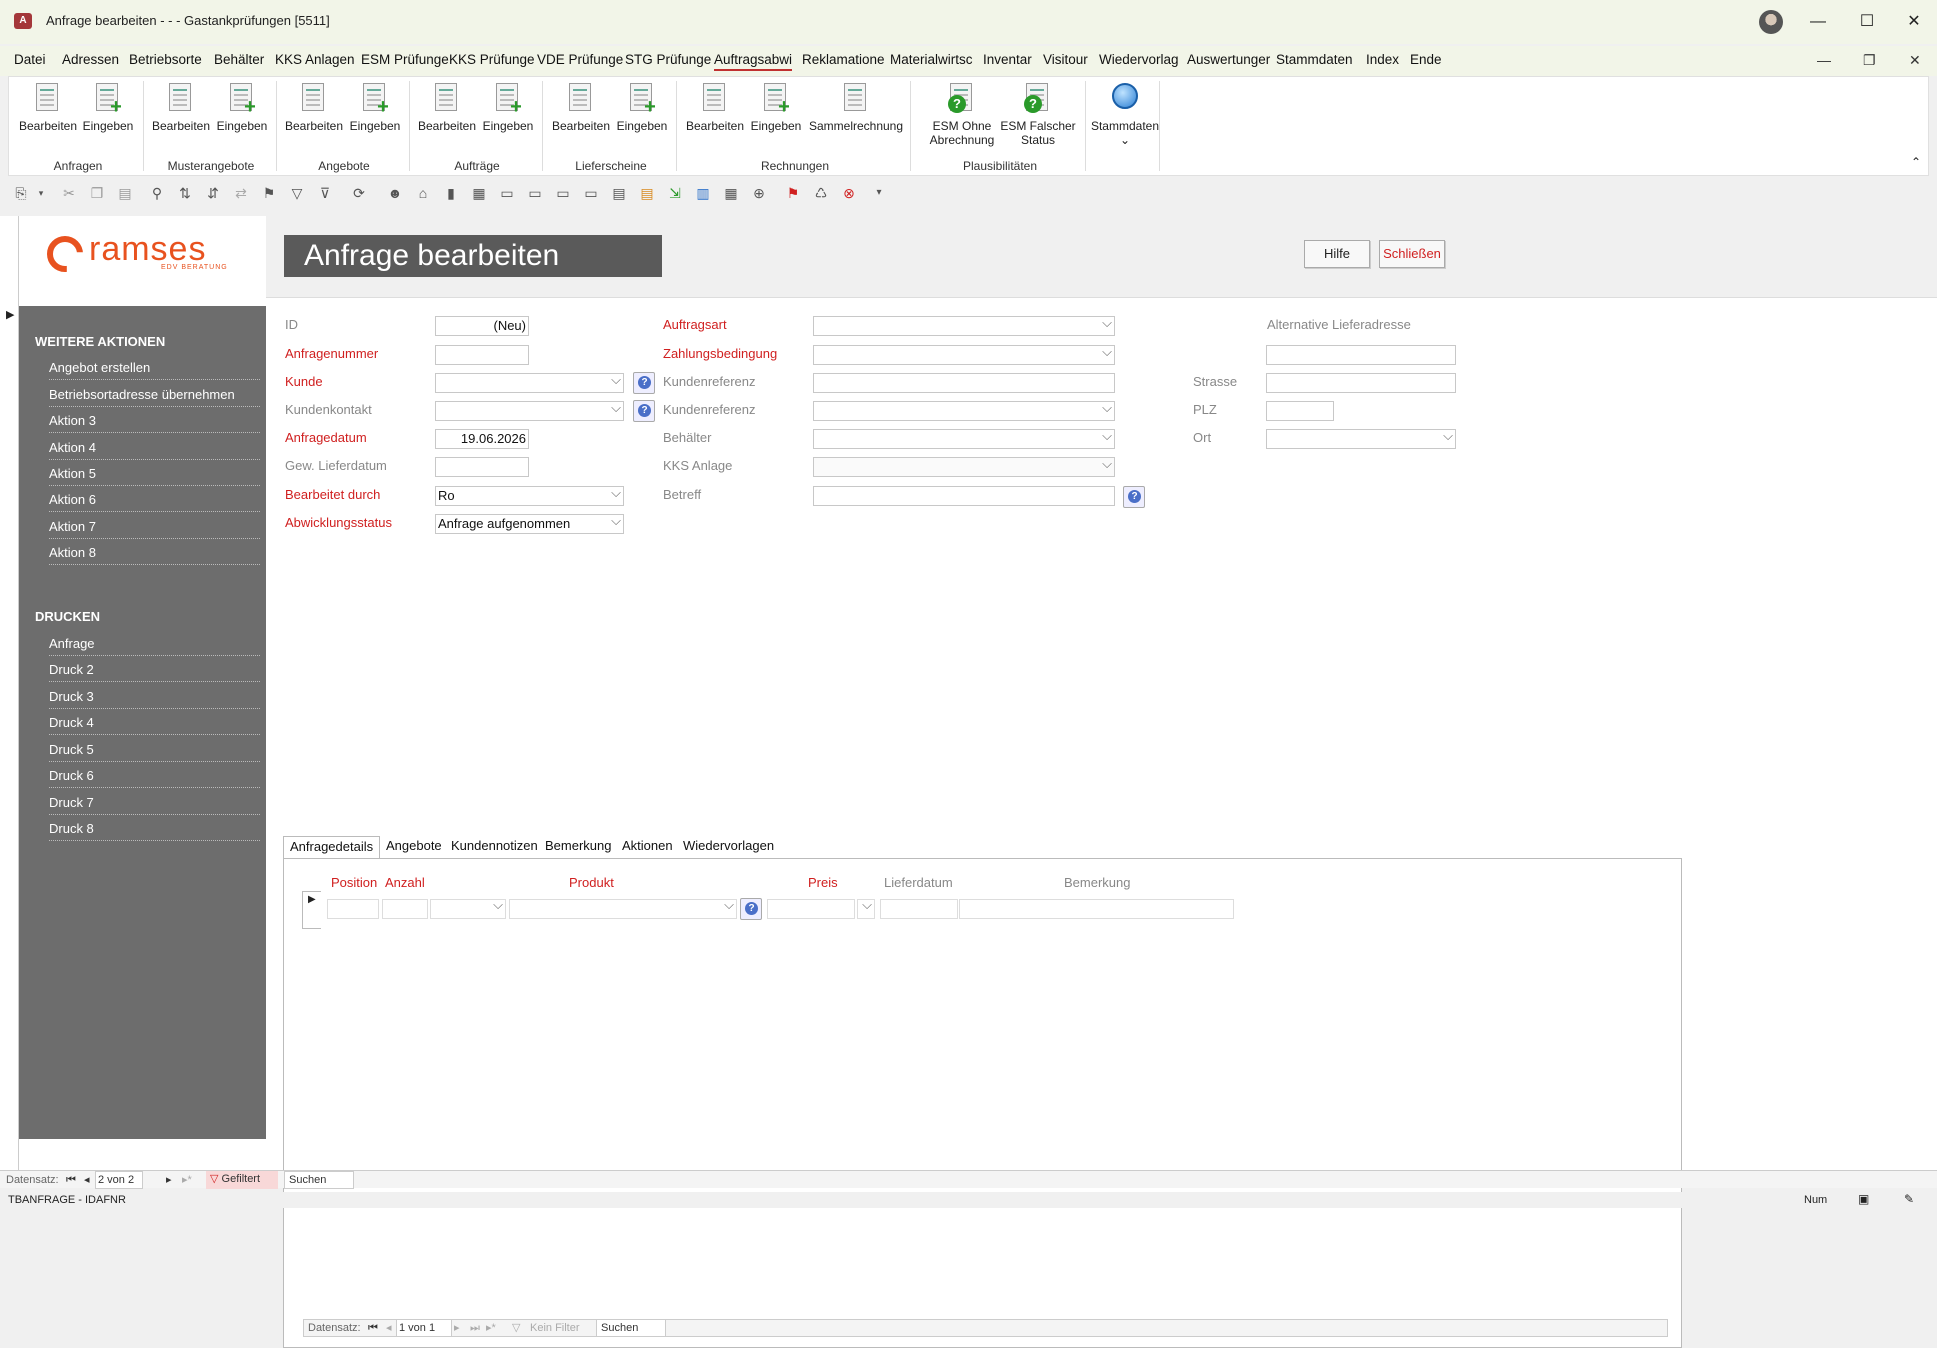  I want to click on nav-item-aktion-7: Aktion 7, so click(154, 529).